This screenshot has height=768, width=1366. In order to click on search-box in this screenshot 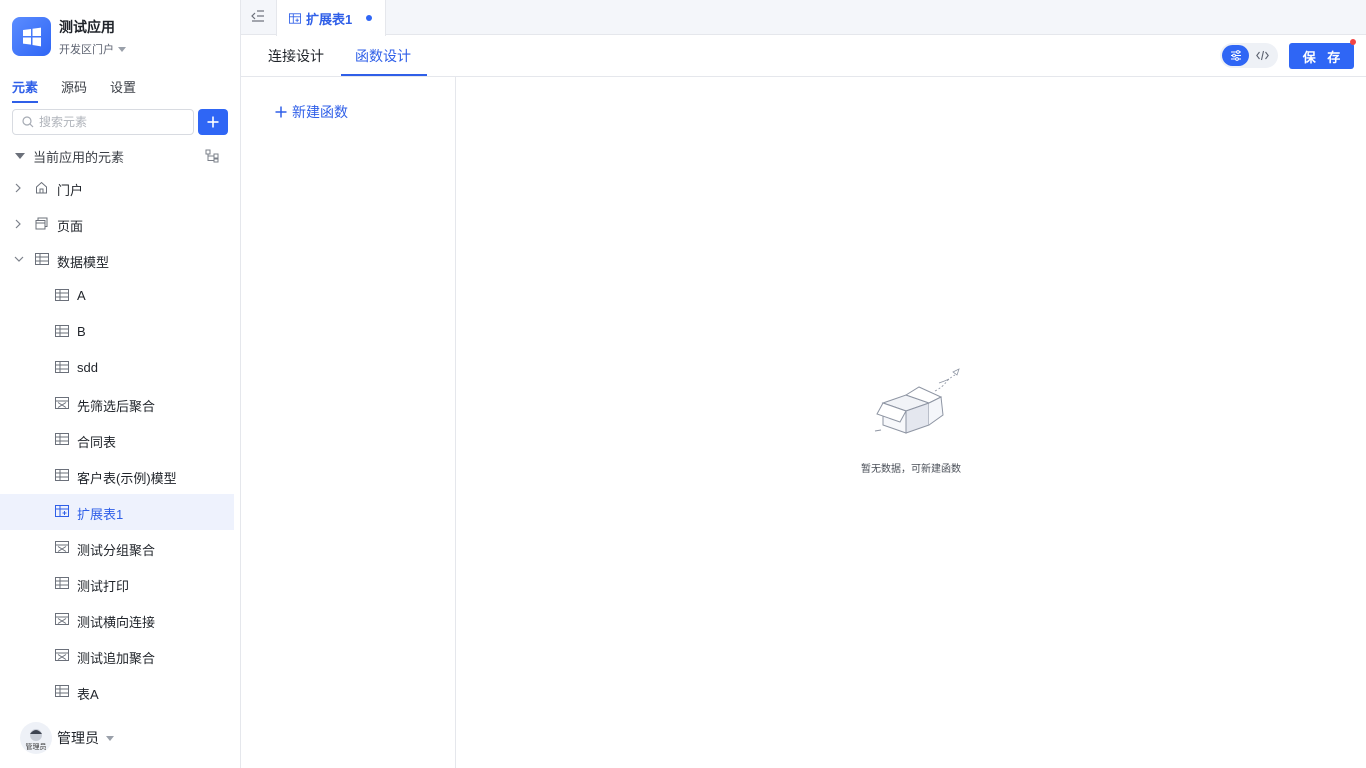, I will do `click(103, 122)`.